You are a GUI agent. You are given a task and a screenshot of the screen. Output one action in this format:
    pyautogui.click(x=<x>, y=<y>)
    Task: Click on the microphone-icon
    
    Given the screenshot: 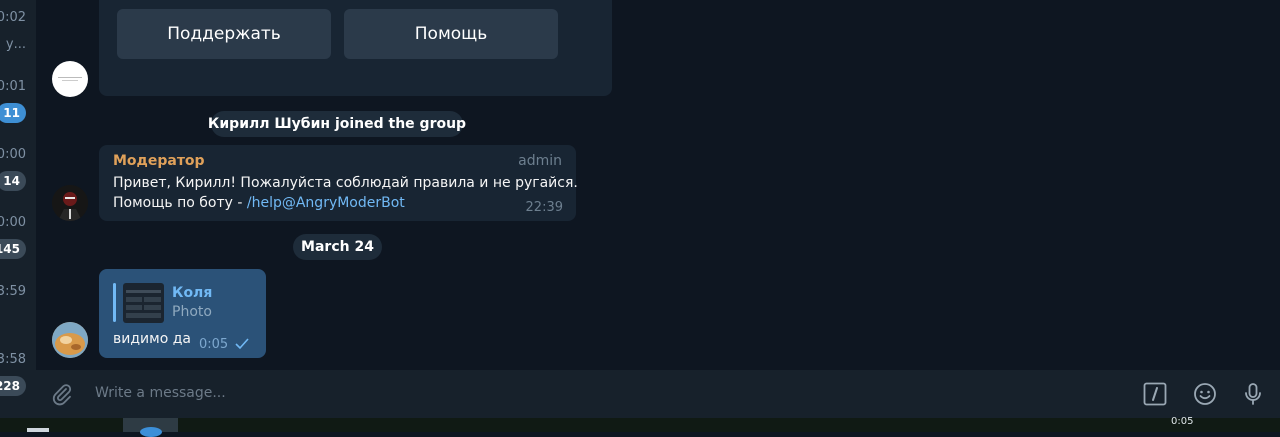 What is the action you would take?
    pyautogui.click(x=1253, y=394)
    